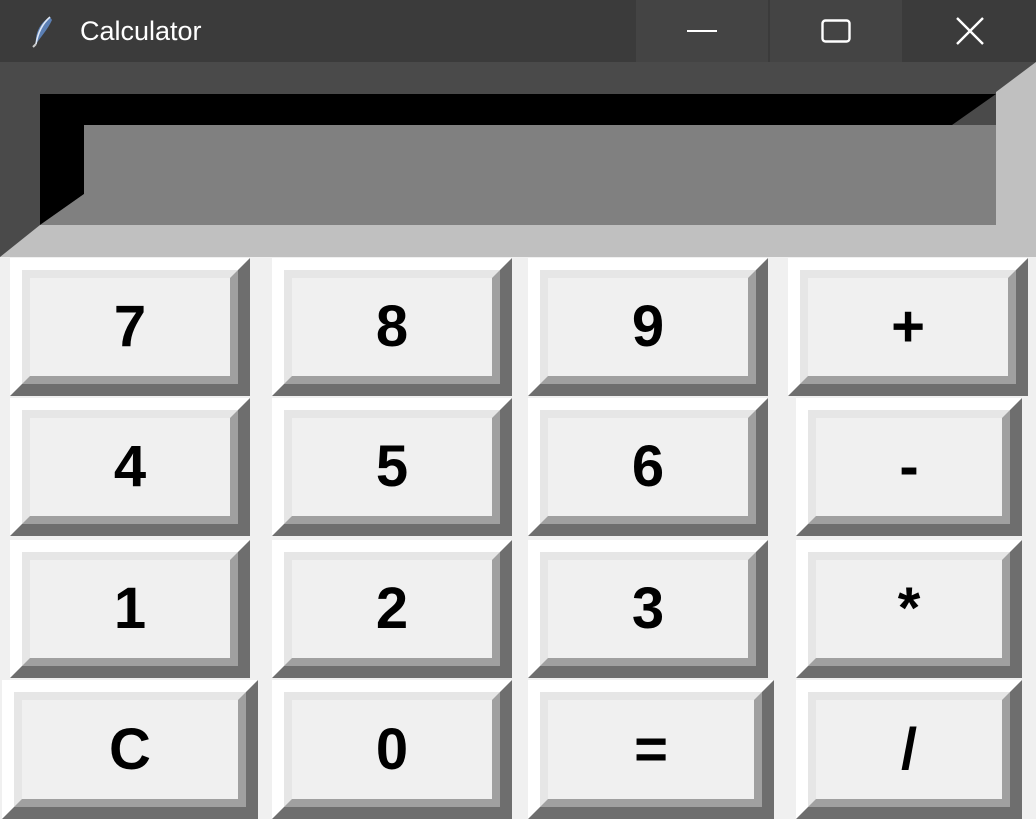 This screenshot has height=819, width=1036. I want to click on key-3: 3, so click(648, 609).